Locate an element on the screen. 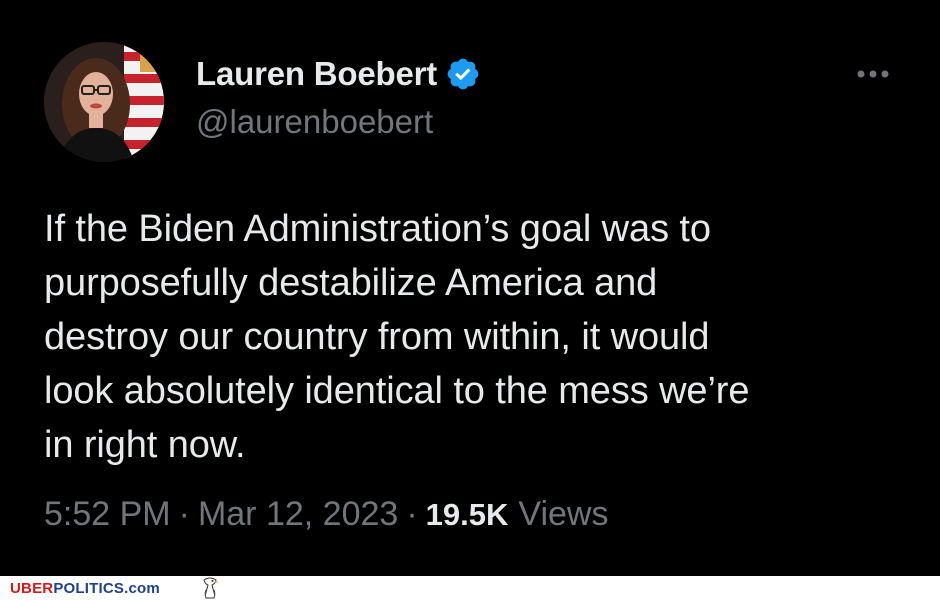 The width and height of the screenshot is (940, 601). author-row: Lauren Boebert is located at coordinates (338, 74).